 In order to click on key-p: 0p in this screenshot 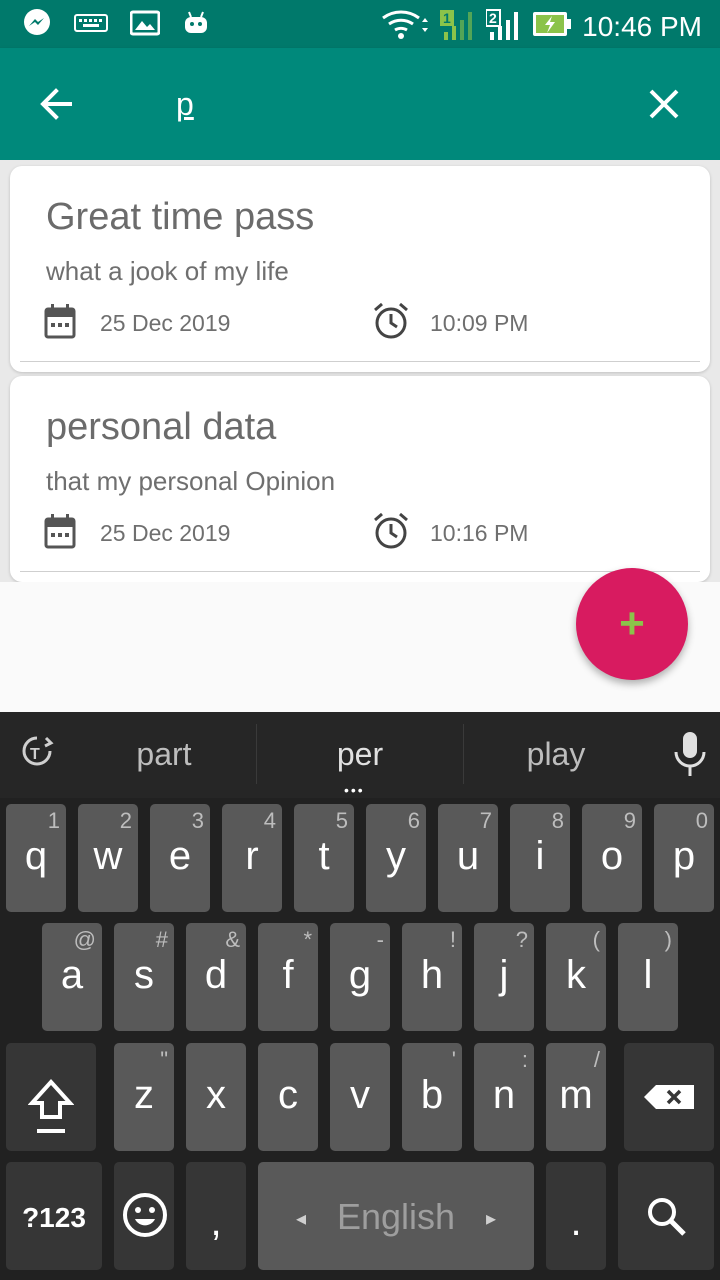, I will do `click(684, 858)`.